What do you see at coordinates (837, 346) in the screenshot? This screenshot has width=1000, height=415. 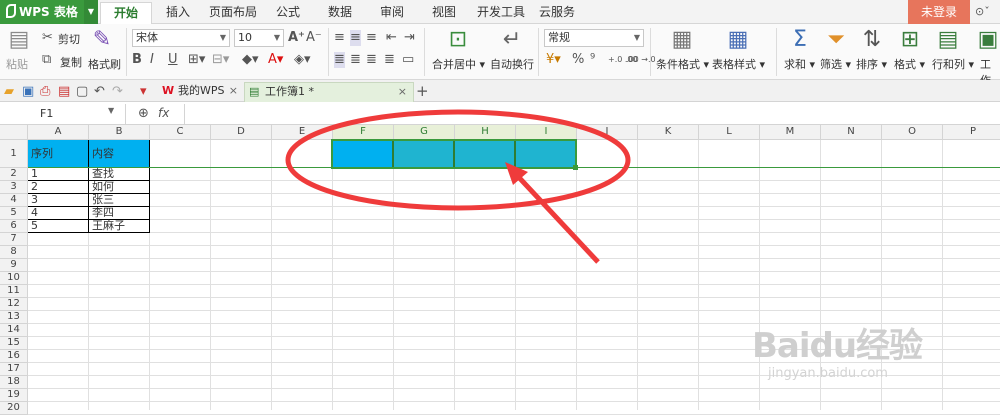 I see `baidu-watermark: Baidu经验` at bounding box center [837, 346].